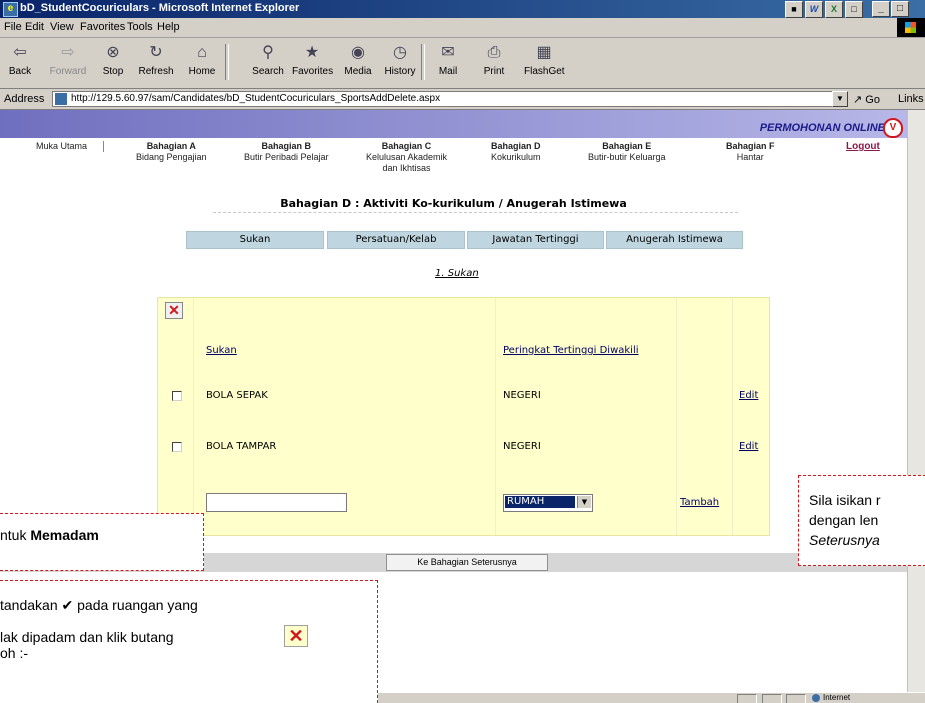  I want to click on home-button: ⌂ Home, so click(202, 59).